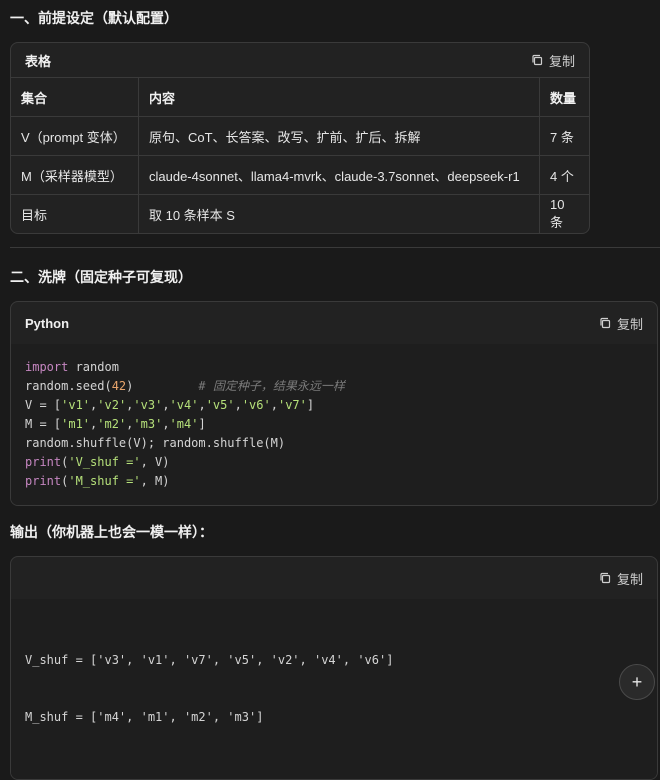 This screenshot has height=780, width=660. I want to click on section-divider, so click(335, 247).